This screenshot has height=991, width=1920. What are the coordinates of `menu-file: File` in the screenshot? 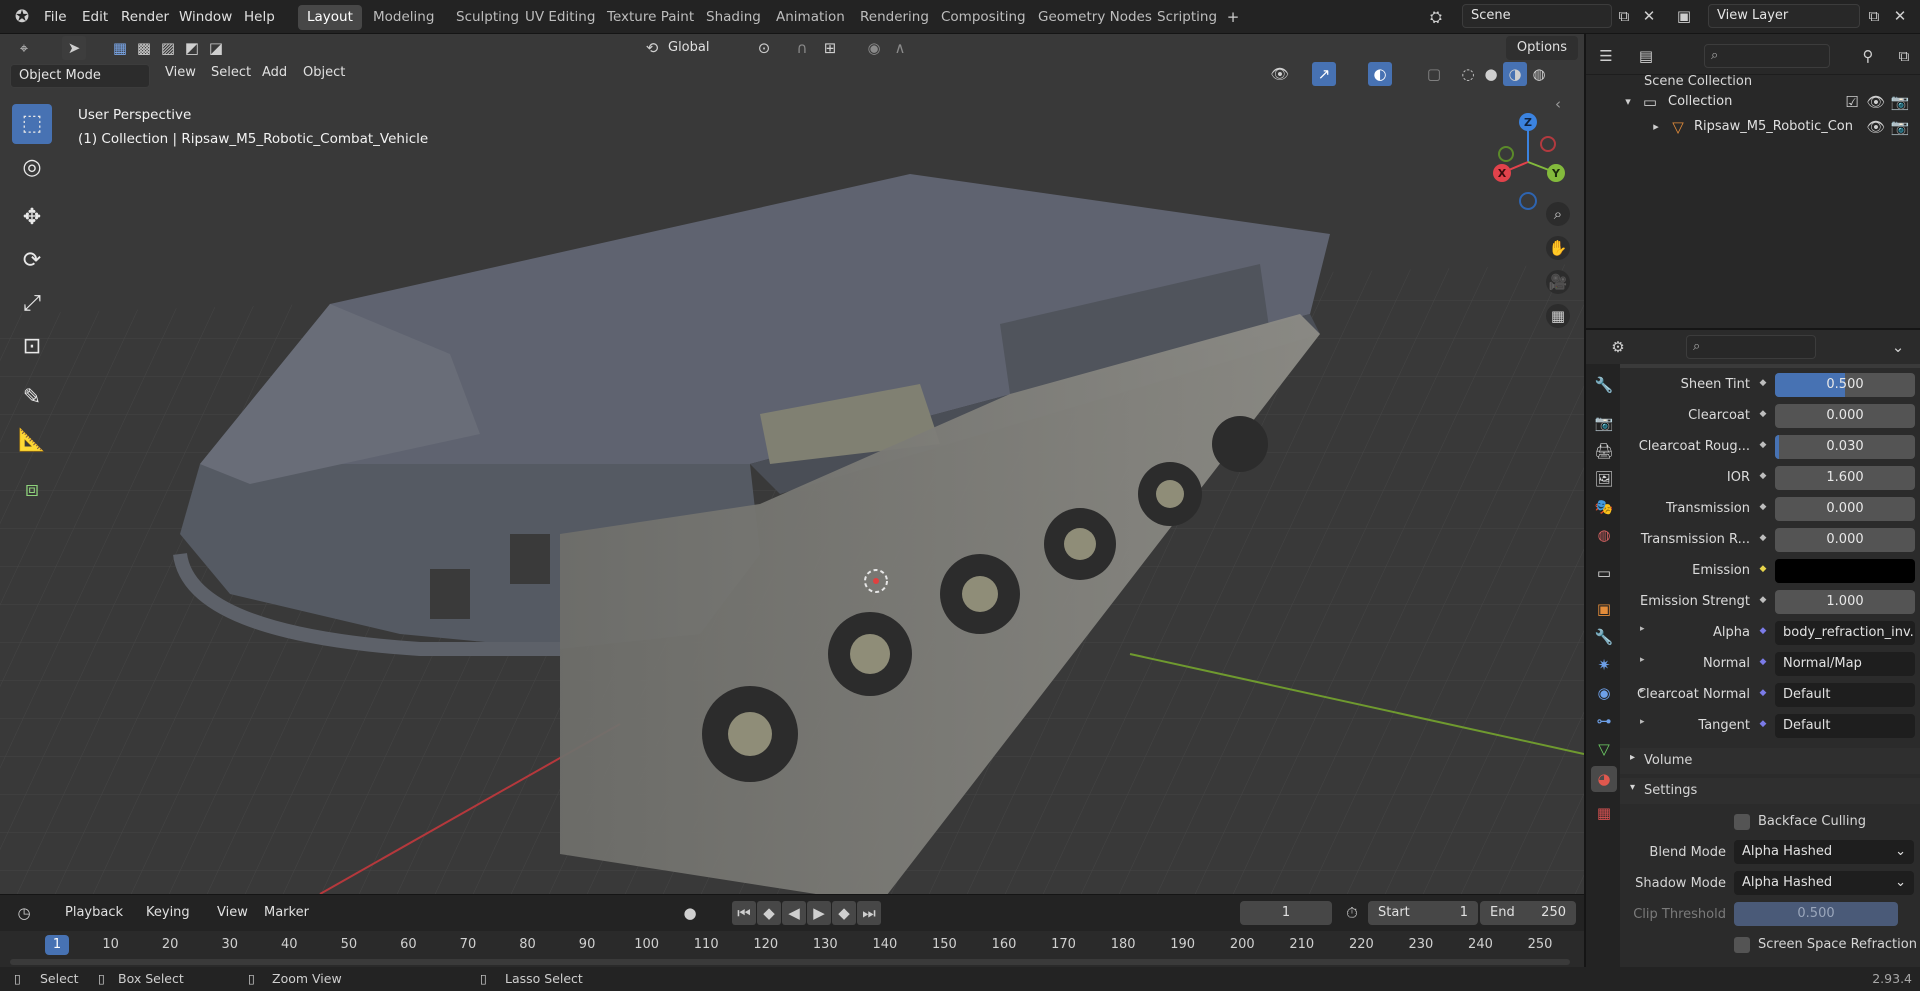 It's located at (55, 17).